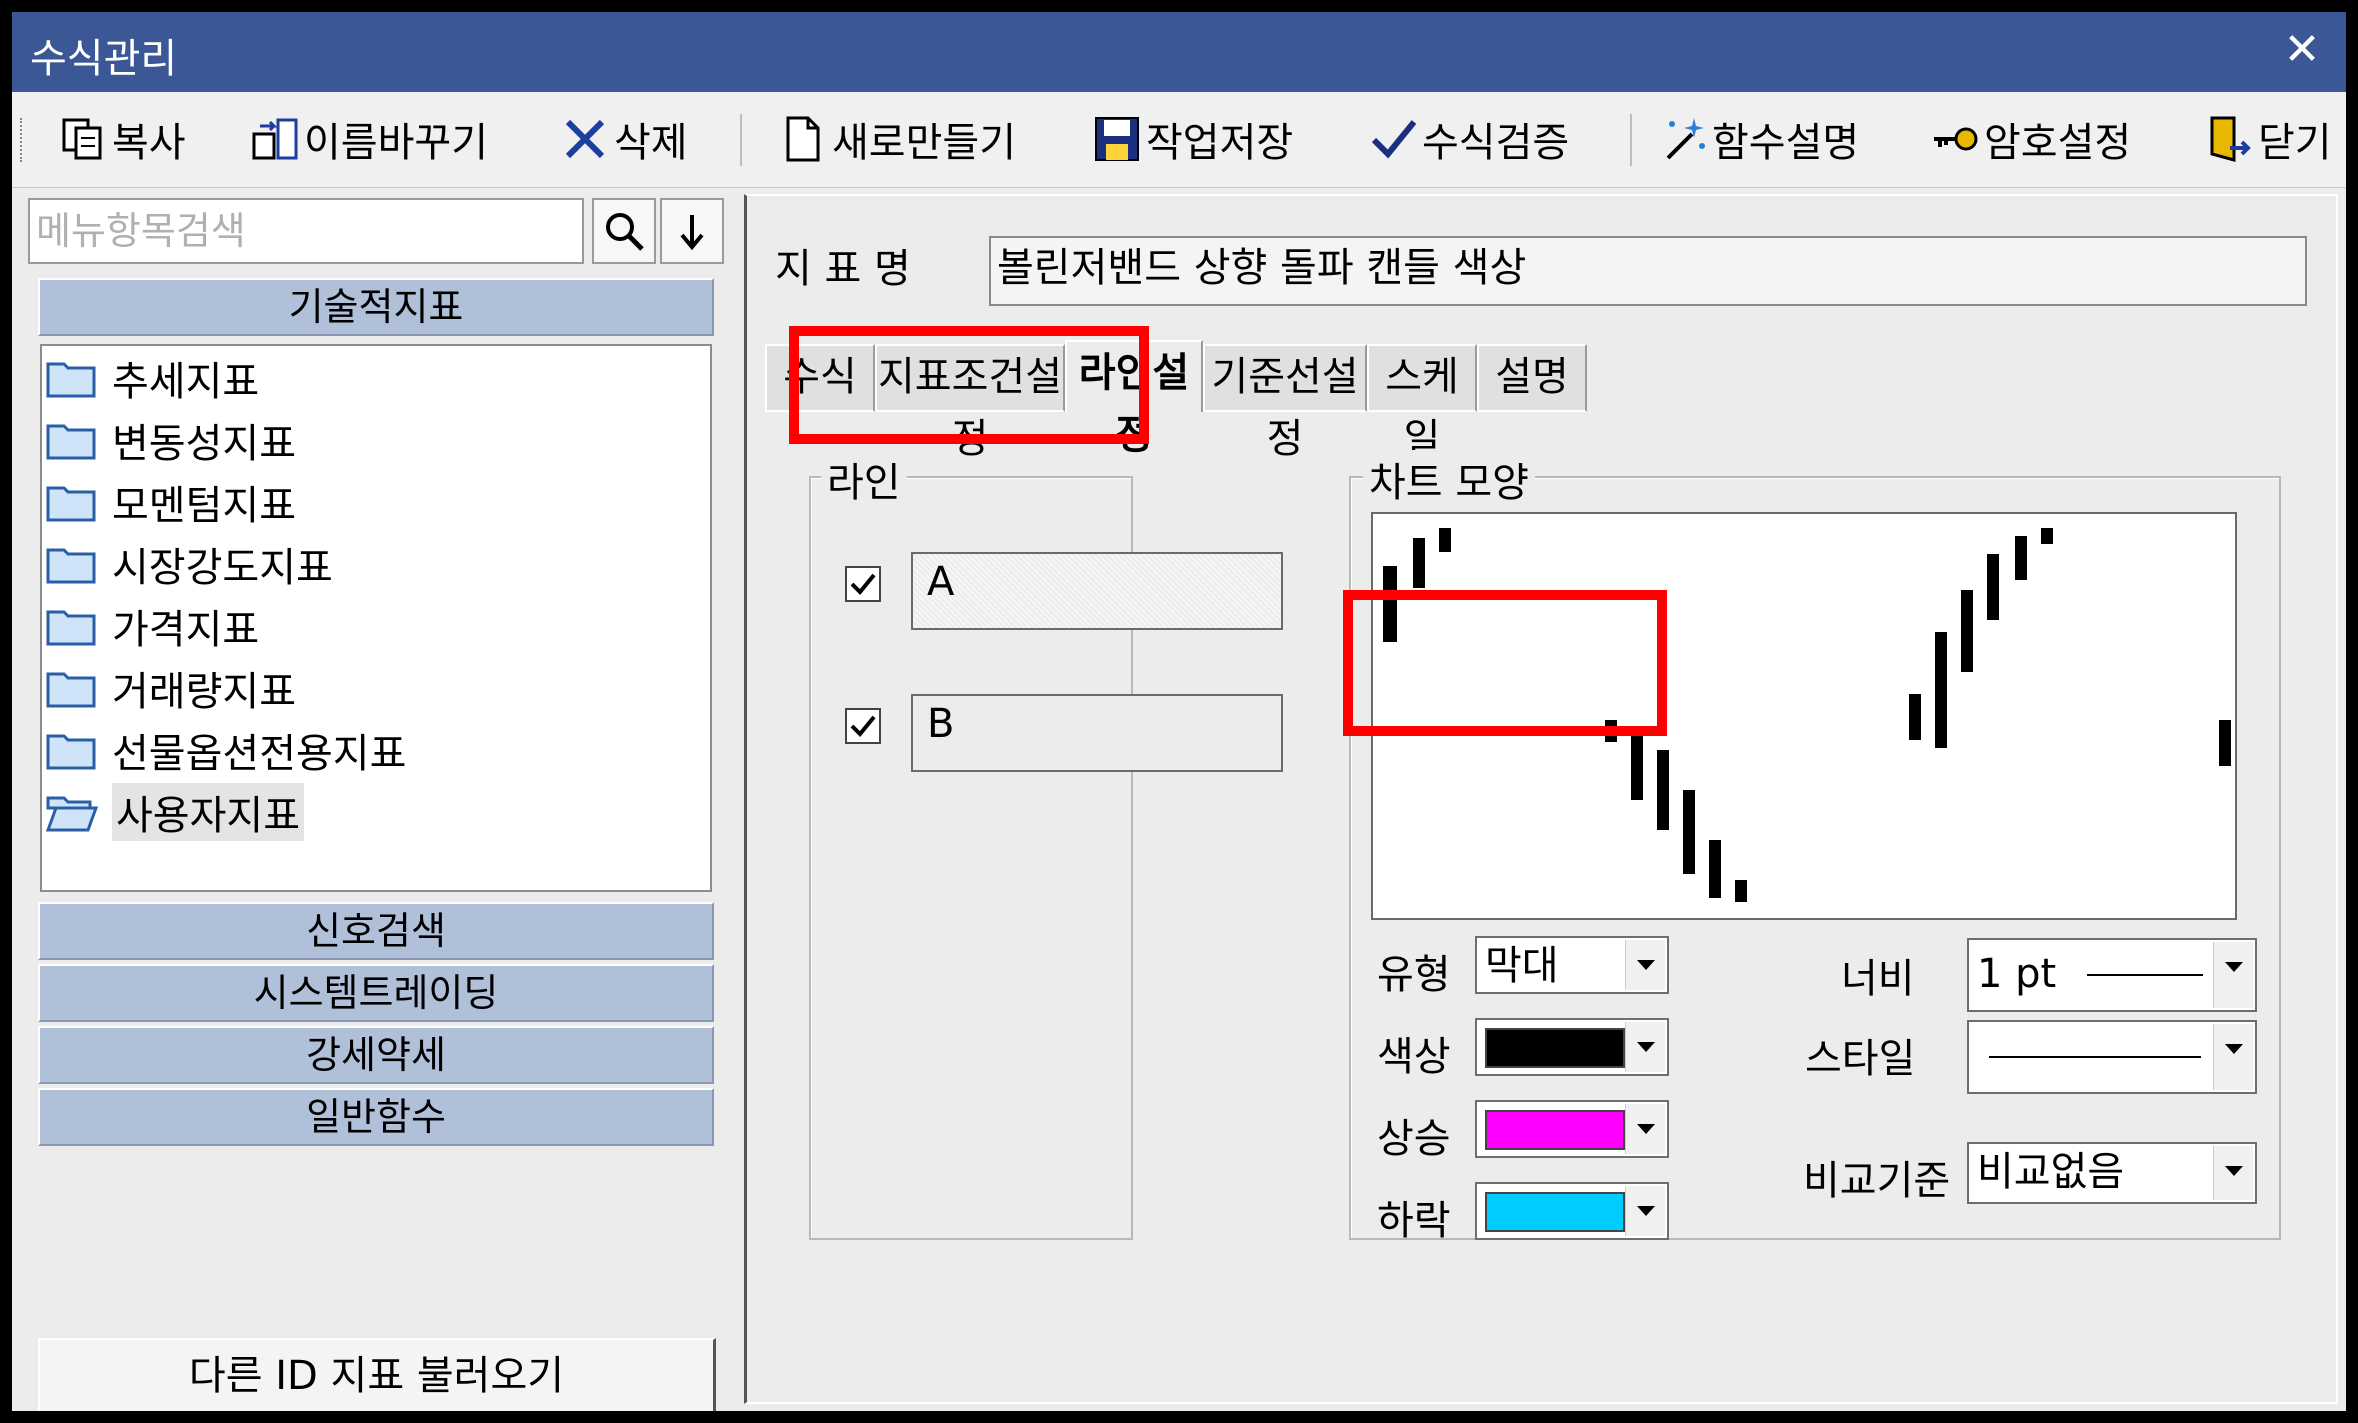  I want to click on tree-item-selected: 사용자지표, so click(174, 812).